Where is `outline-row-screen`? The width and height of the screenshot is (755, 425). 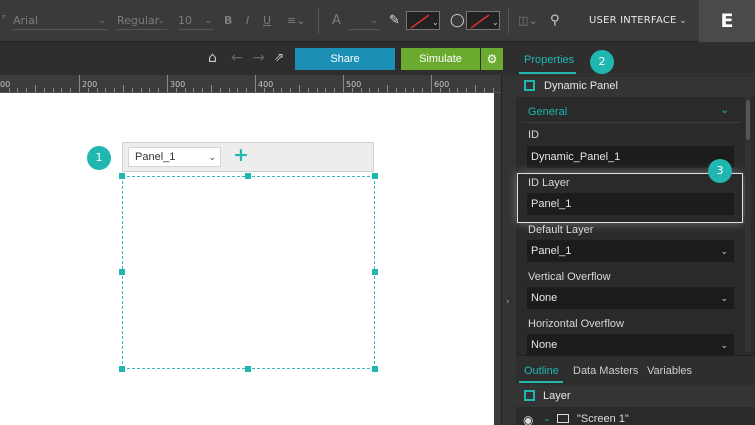 outline-row-screen is located at coordinates (635, 417).